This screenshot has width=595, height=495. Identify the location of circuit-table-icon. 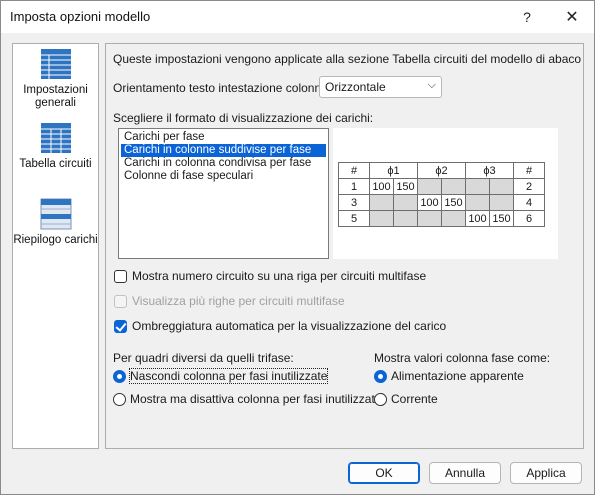
(55, 138).